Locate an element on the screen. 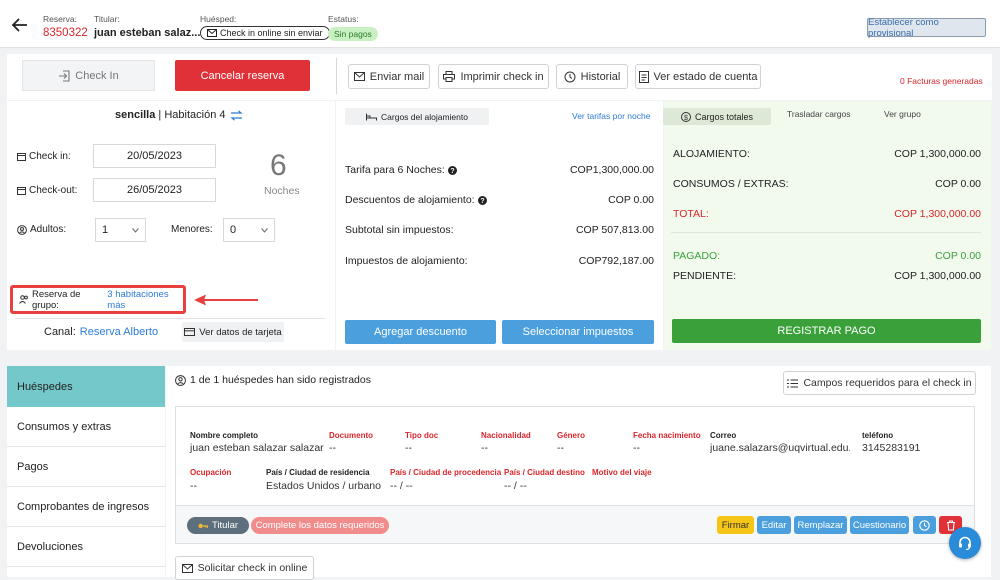  checkin-date-input: 20/05/2023 is located at coordinates (154, 156).